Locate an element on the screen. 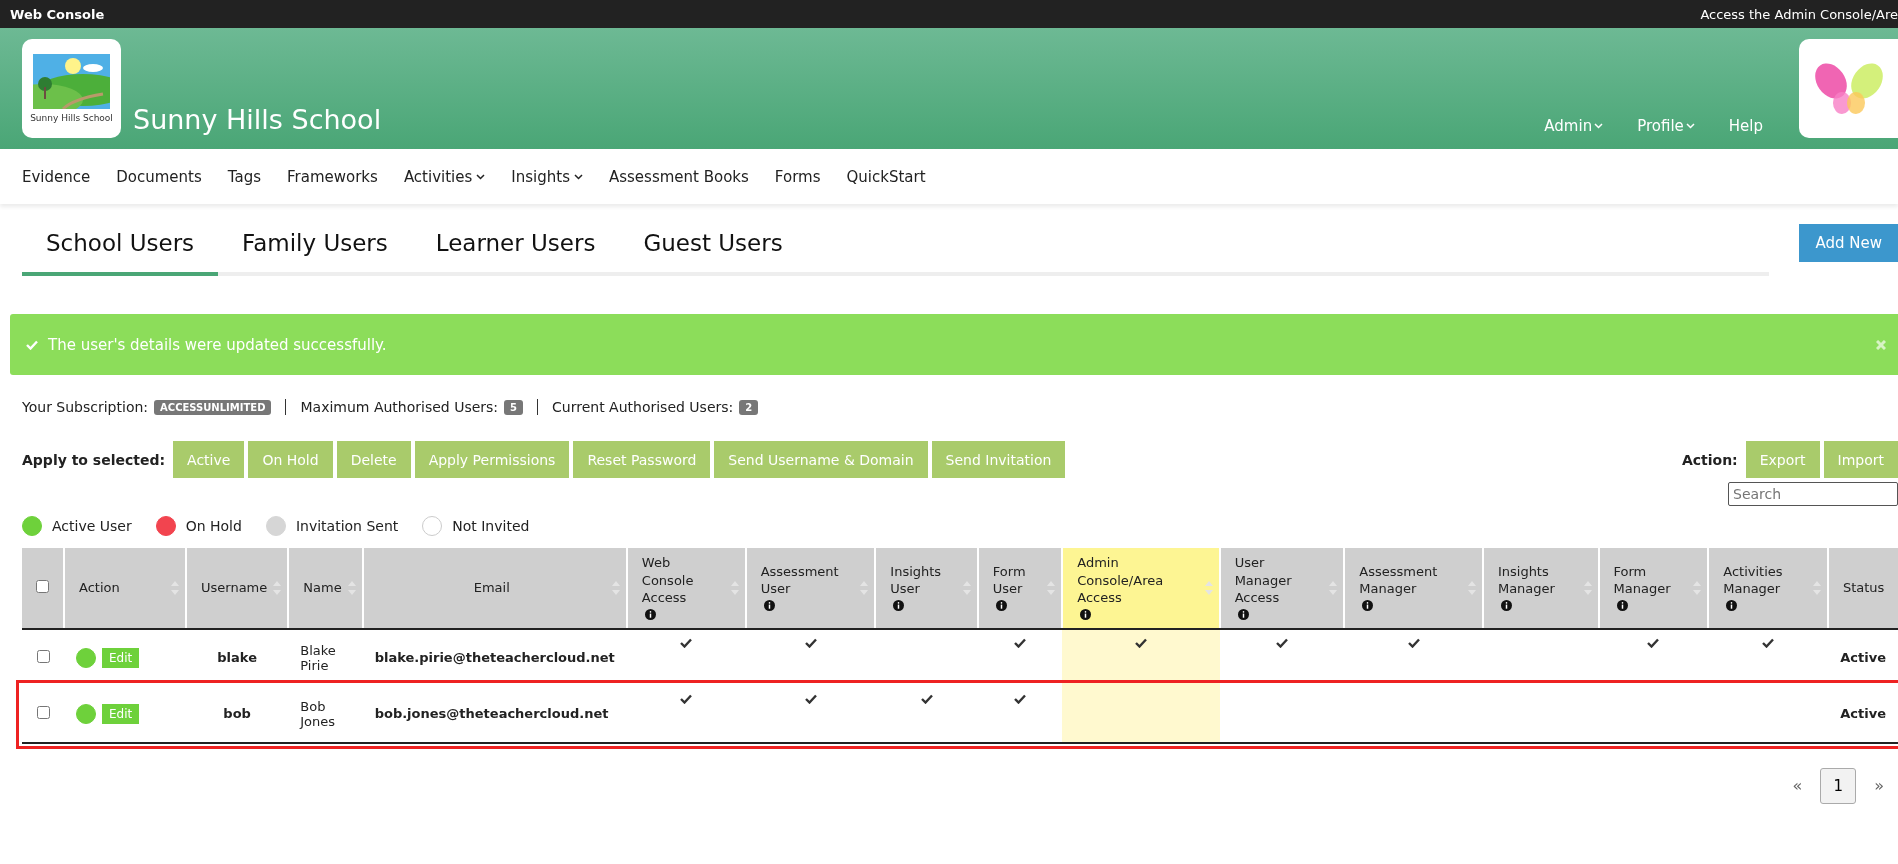 This screenshot has width=1898, height=864. table-cell: Bob Jones is located at coordinates (318, 713).